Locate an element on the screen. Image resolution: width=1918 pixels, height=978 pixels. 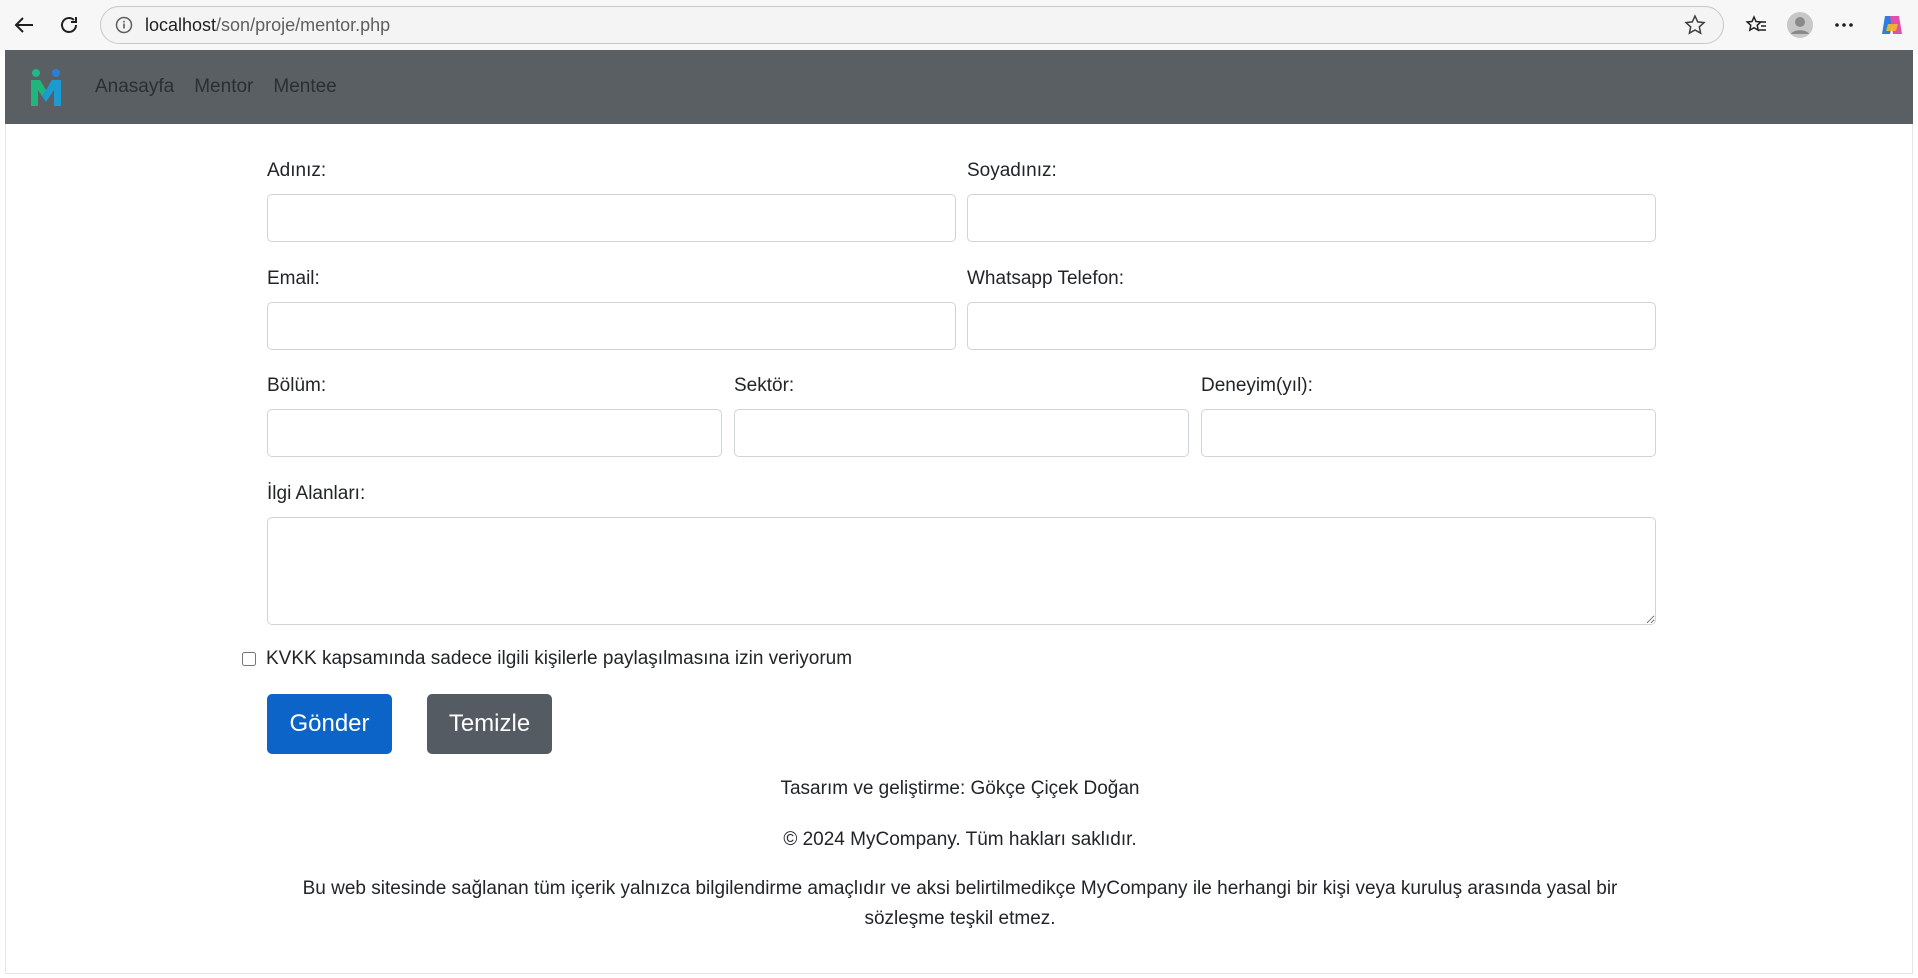
sector-label: Sektör: is located at coordinates (764, 385).